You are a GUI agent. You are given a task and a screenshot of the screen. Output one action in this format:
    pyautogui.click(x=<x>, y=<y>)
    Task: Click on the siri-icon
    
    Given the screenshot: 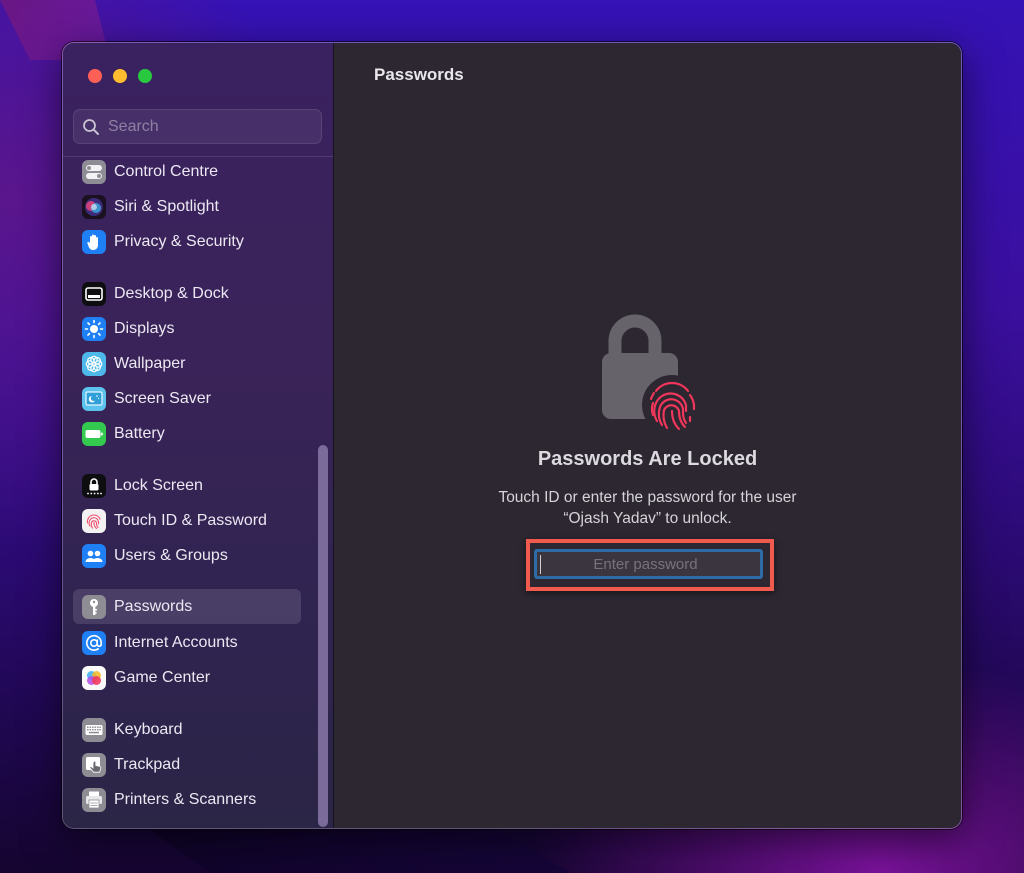 What is the action you would take?
    pyautogui.click(x=94, y=206)
    